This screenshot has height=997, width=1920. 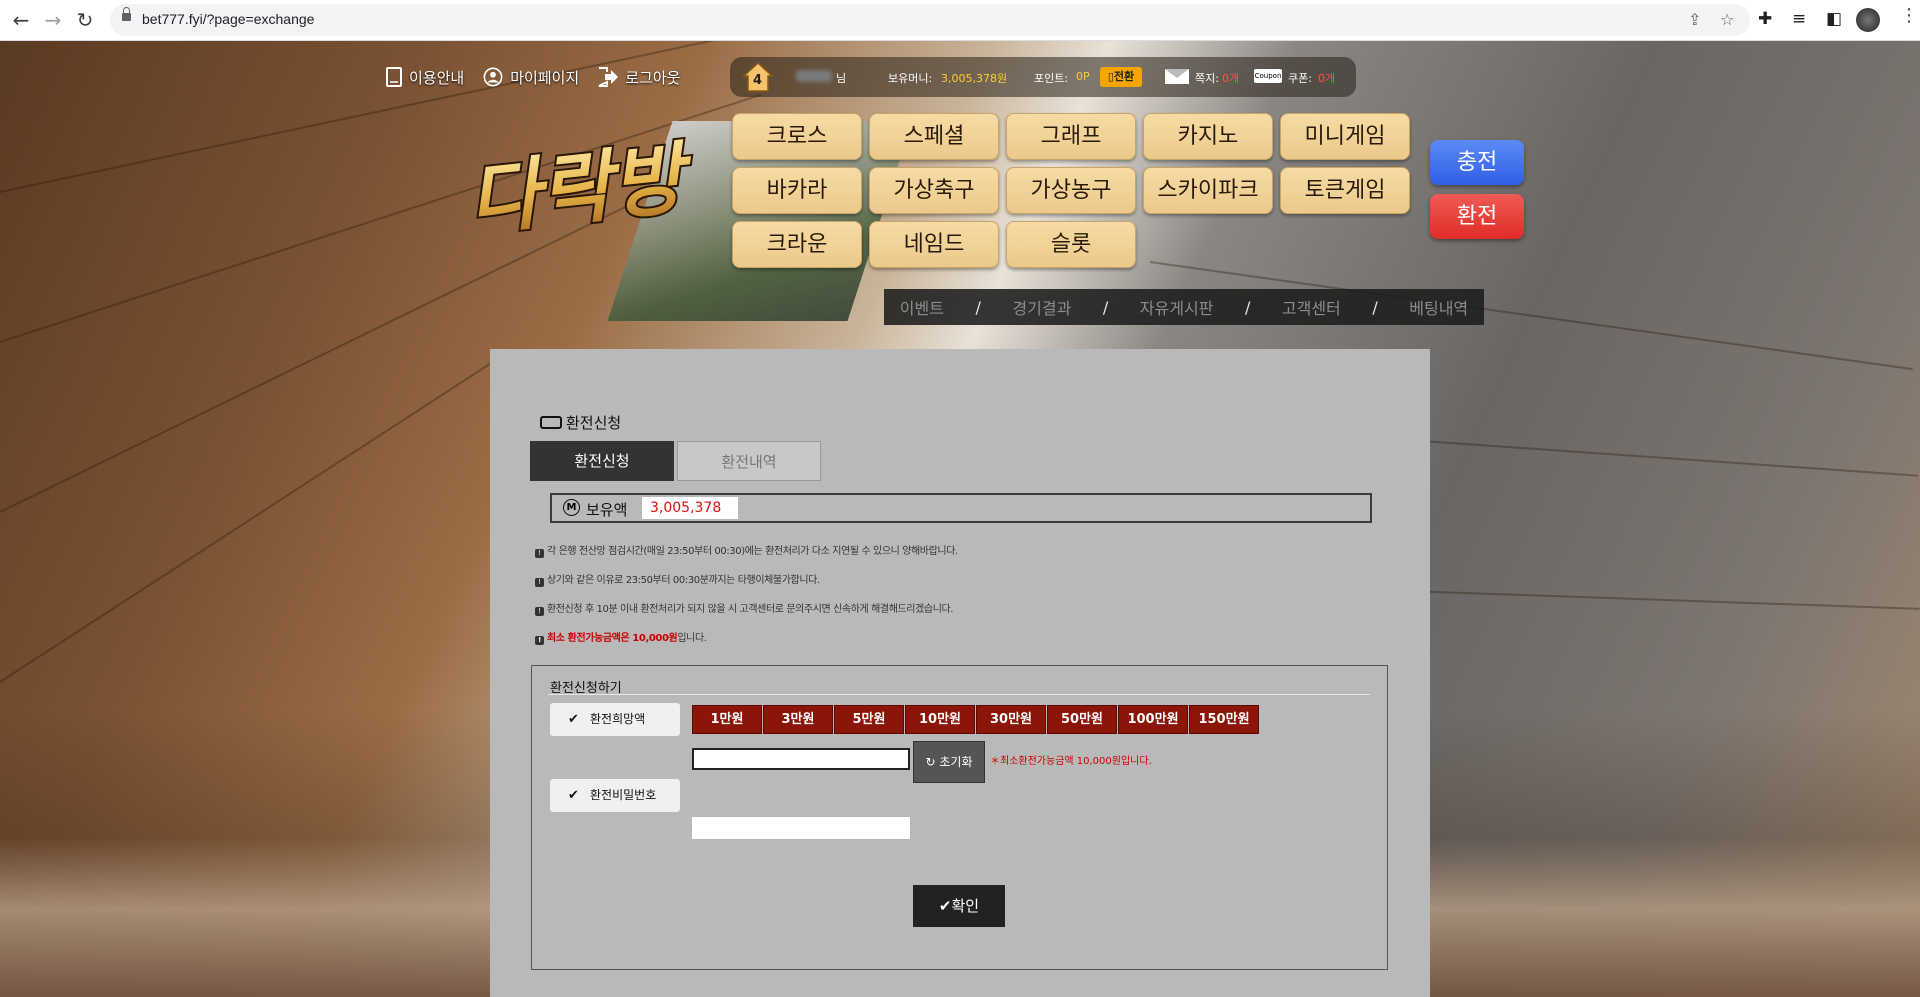 I want to click on point-value: 0P, so click(x=1083, y=76).